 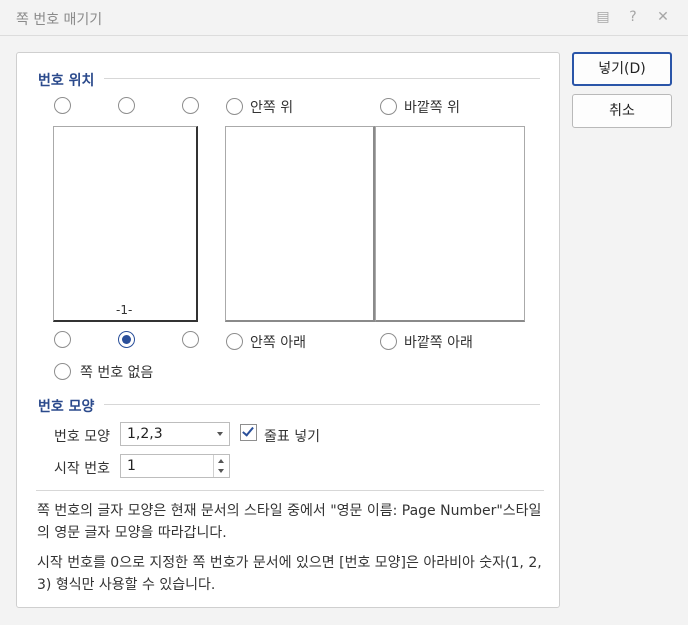 What do you see at coordinates (292, 437) in the screenshot?
I see `dash-label: 줄표 넣기` at bounding box center [292, 437].